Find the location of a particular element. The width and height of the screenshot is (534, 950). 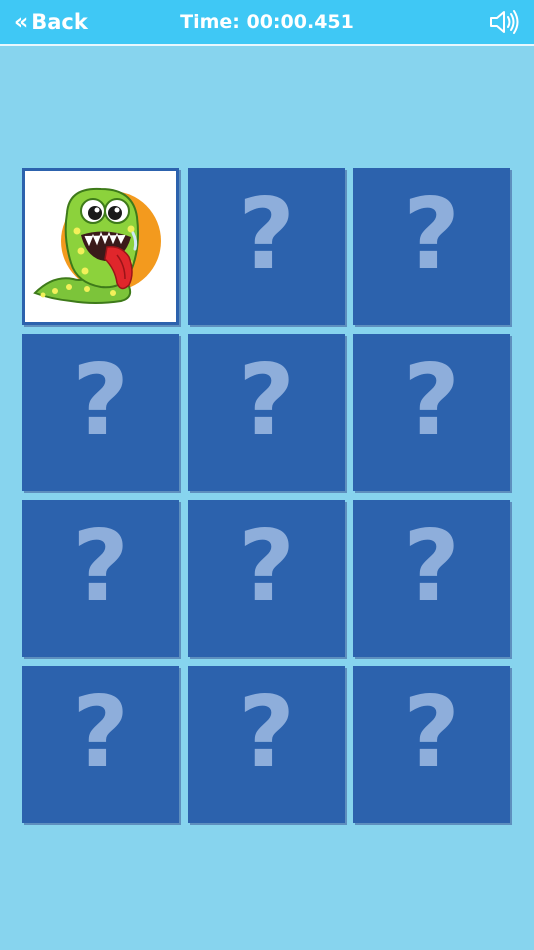

top-bar: « Back Time: 00:00.451 is located at coordinates (267, 23).